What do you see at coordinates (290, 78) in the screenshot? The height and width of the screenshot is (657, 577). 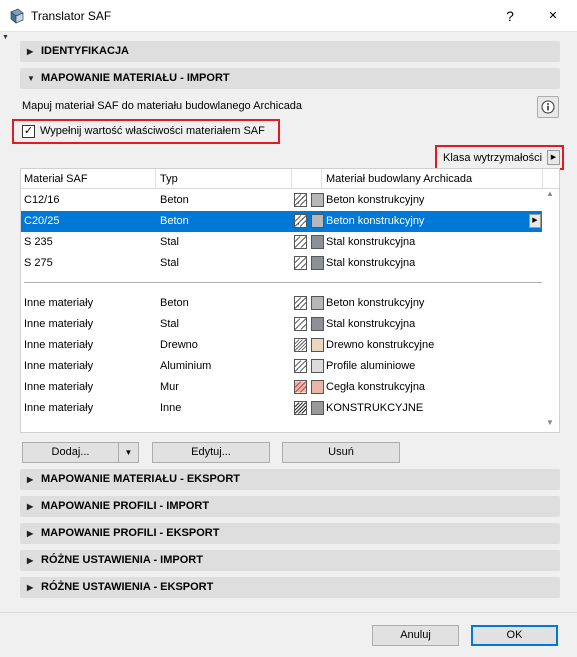 I see `section-material-import: ▼ MAPOWANIE MATERIAŁU - IMPORT` at bounding box center [290, 78].